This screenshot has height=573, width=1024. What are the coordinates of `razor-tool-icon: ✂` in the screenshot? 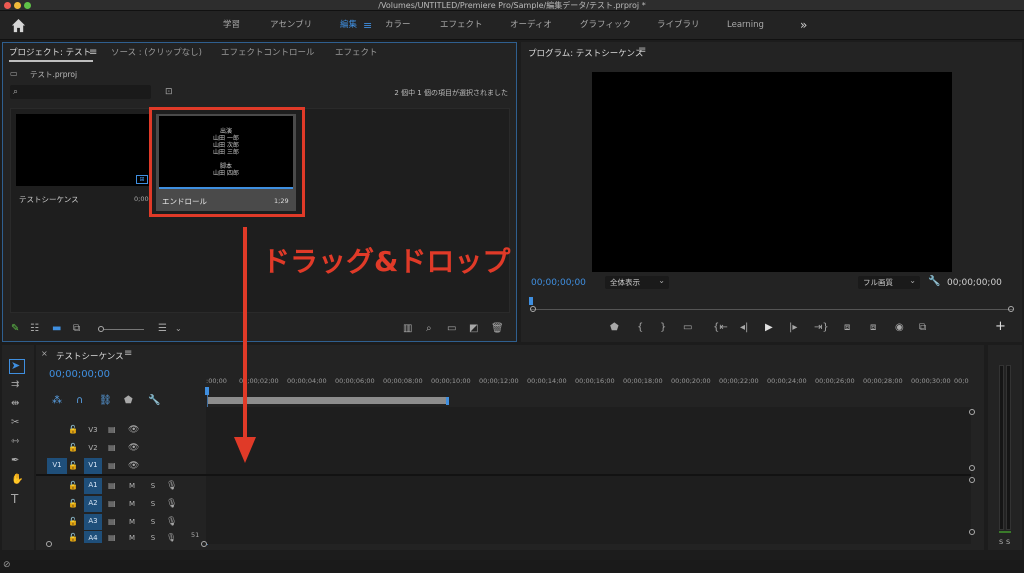 It's located at (15, 423).